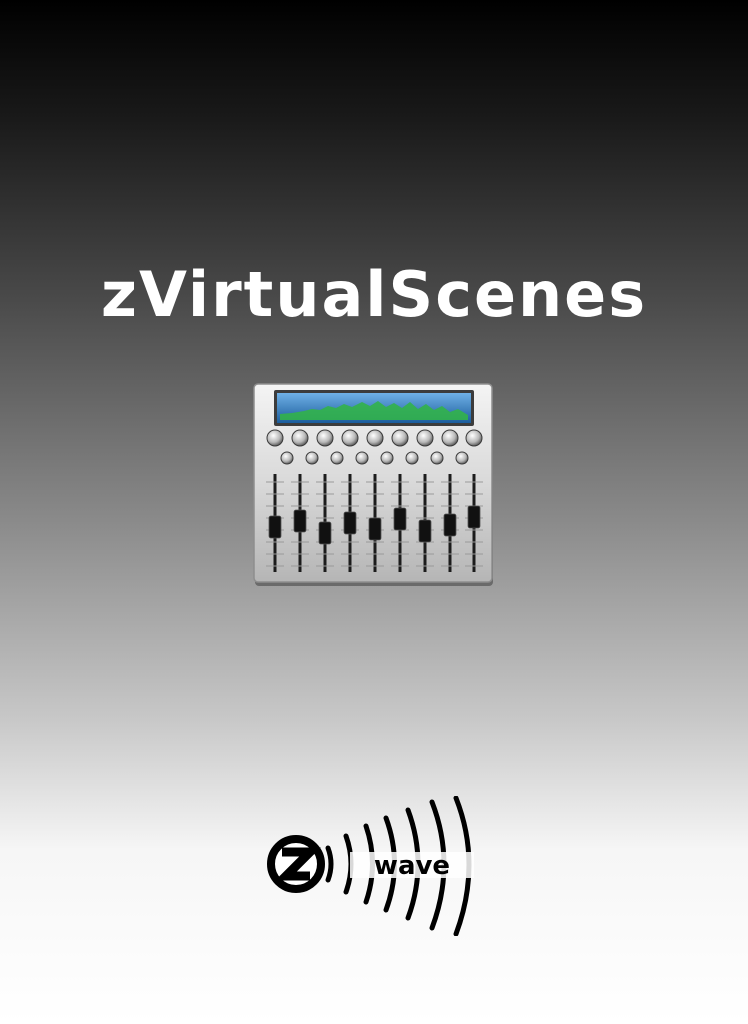  I want to click on zwave-logo-icon: wave, so click(370, 866).